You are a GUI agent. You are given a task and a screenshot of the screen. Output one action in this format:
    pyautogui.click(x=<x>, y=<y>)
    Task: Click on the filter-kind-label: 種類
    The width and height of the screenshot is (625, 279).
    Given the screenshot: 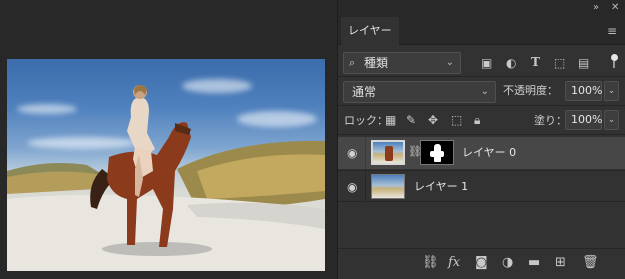 What is the action you would take?
    pyautogui.click(x=376, y=63)
    